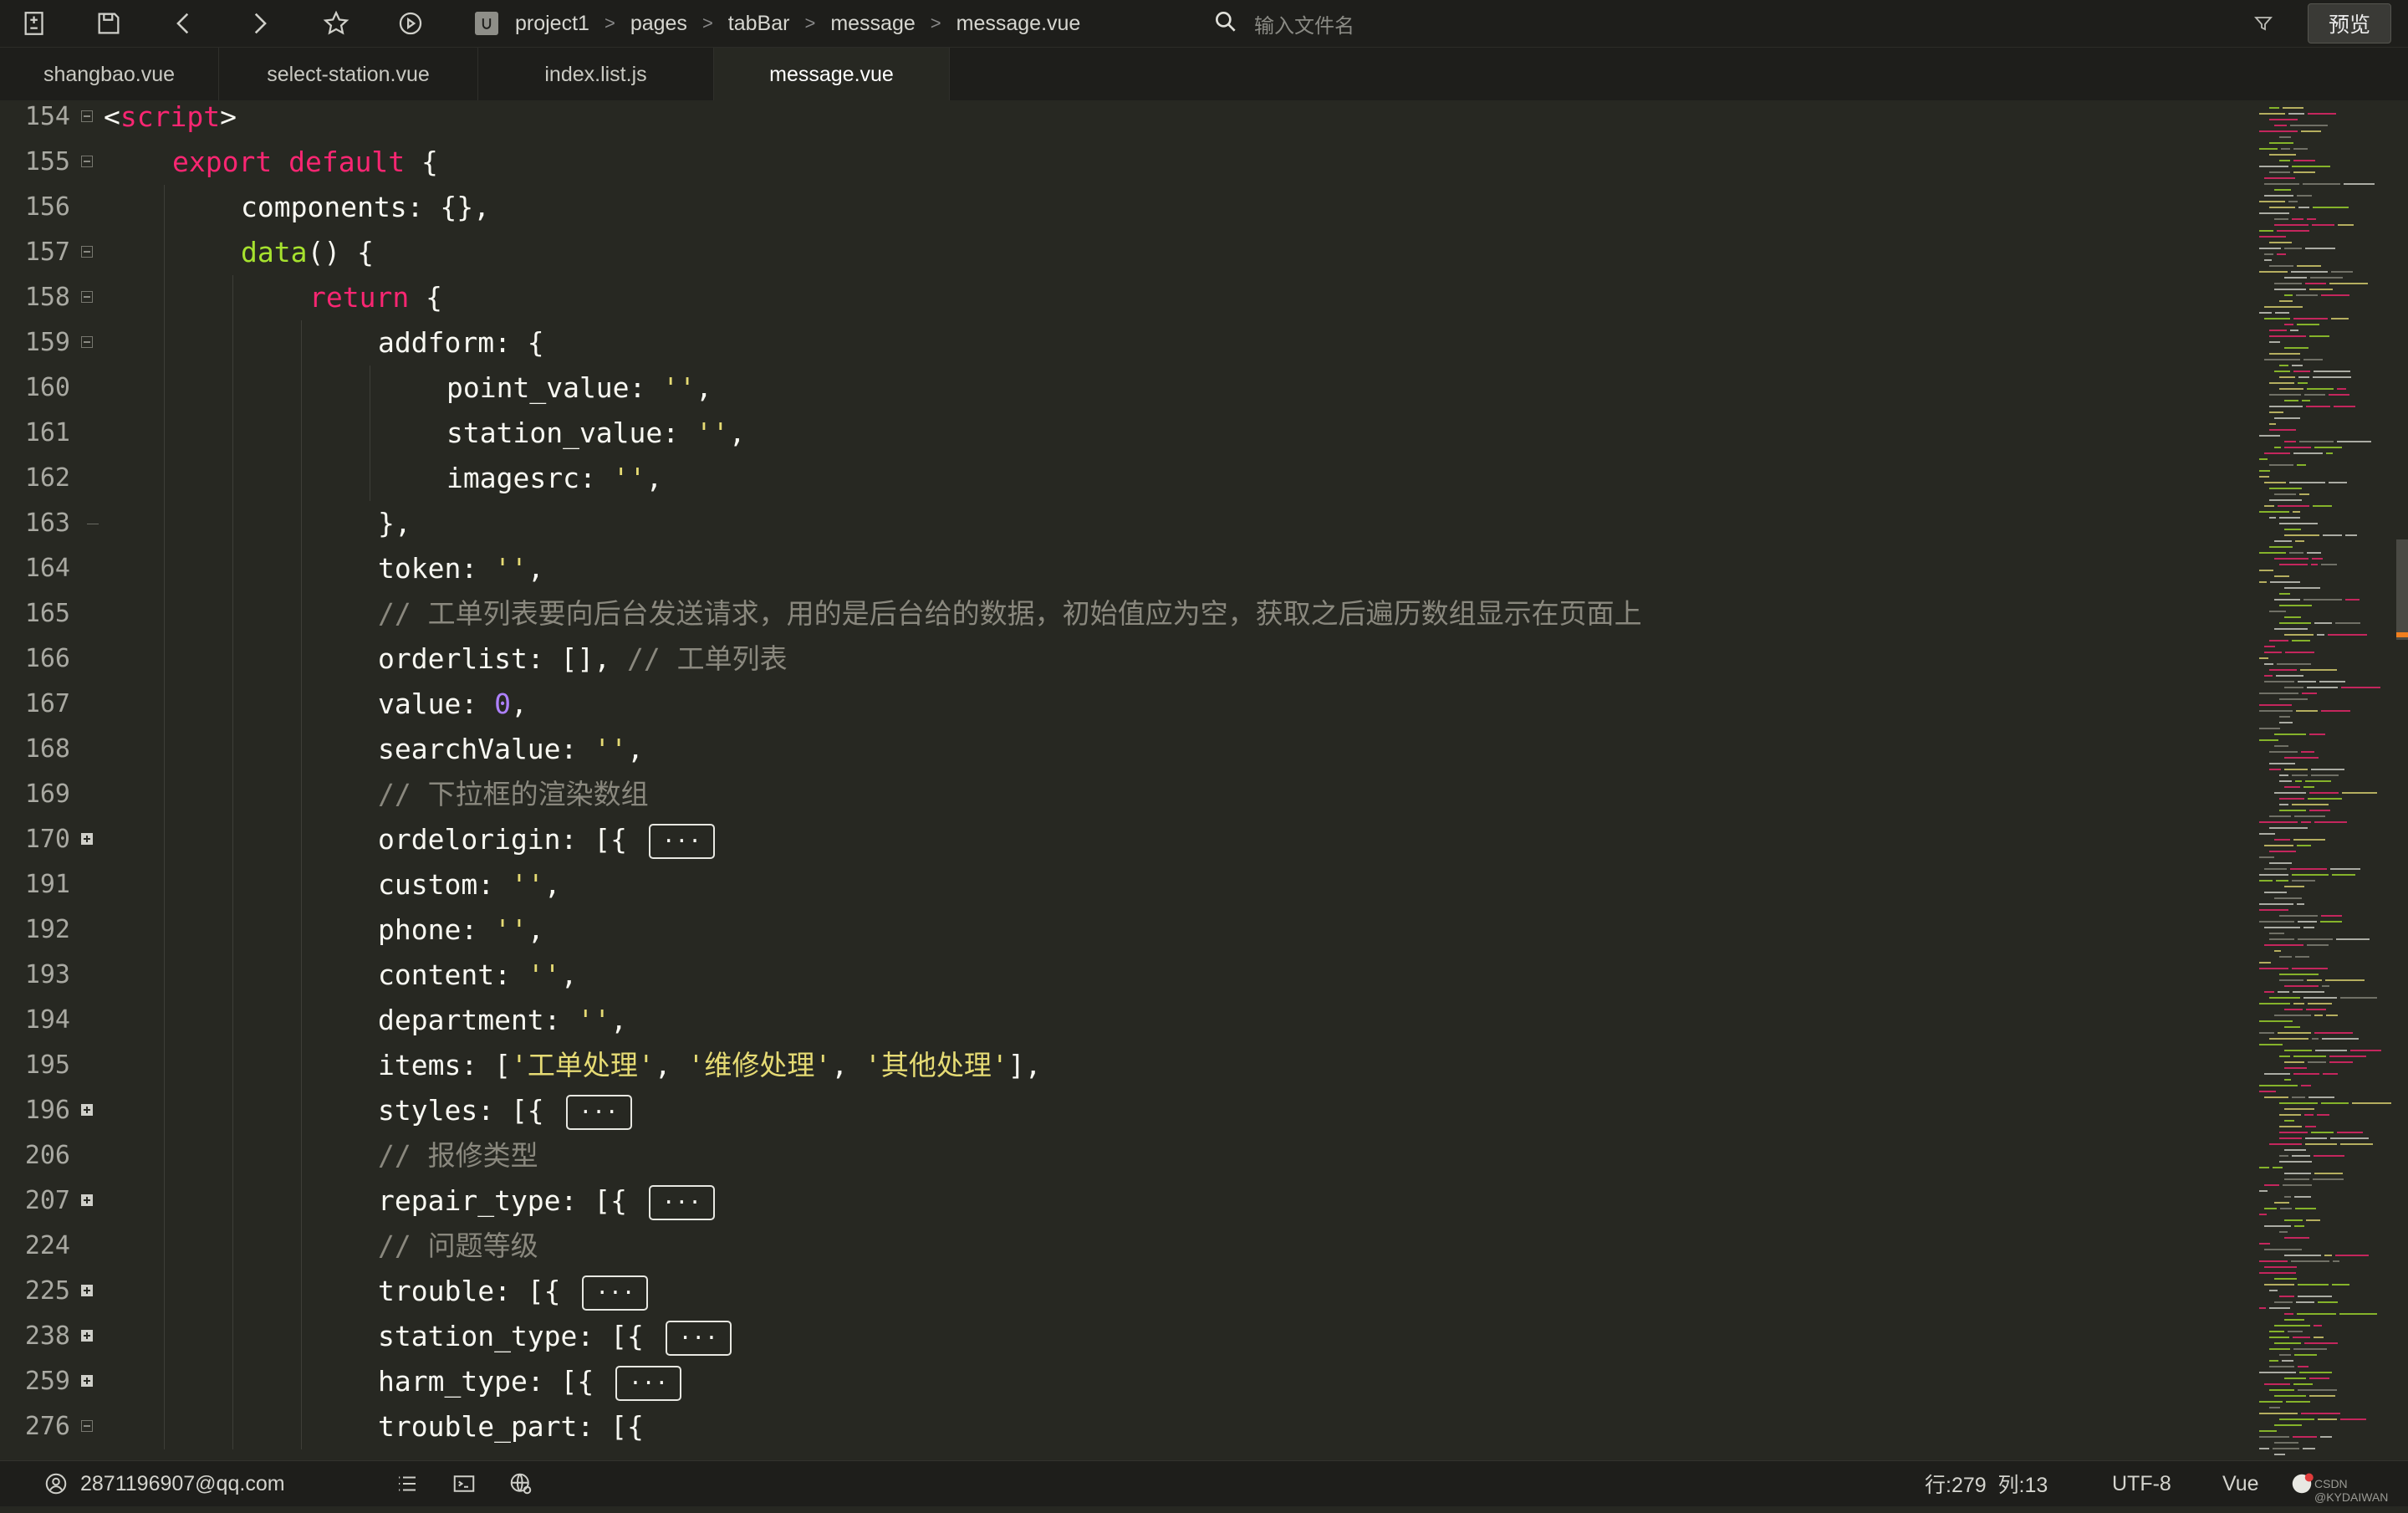 This screenshot has width=2408, height=1513. What do you see at coordinates (1124, 1381) in the screenshot?
I see `code-line: 259 harm_type: [{ ···` at bounding box center [1124, 1381].